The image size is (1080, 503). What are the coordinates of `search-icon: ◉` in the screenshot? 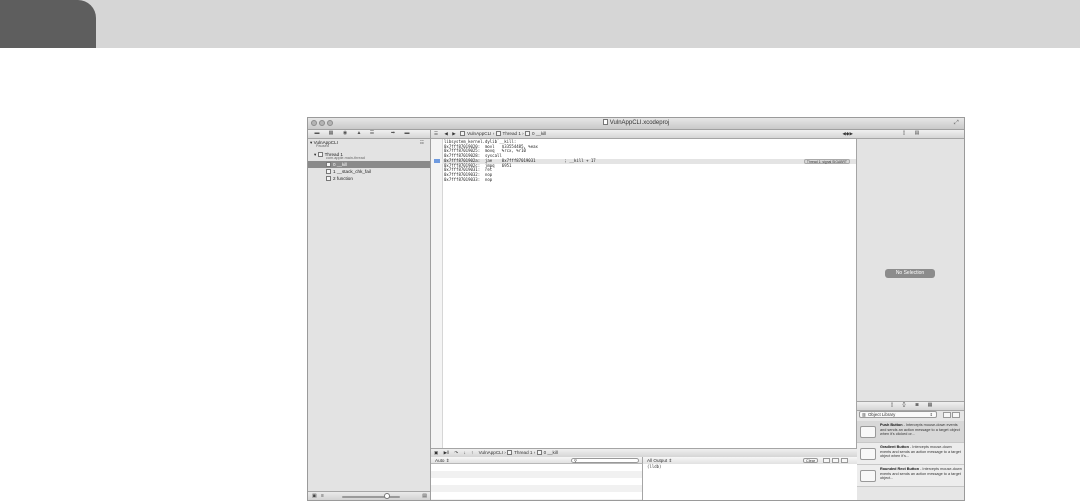 It's located at (345, 133).